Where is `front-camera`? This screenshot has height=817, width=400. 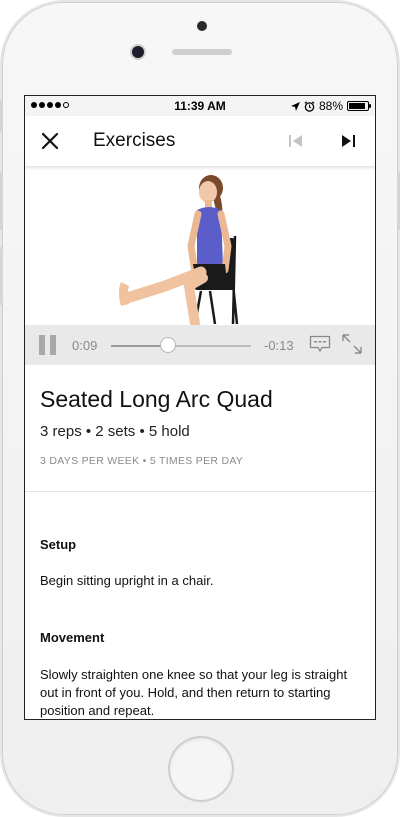
front-camera is located at coordinates (138, 52).